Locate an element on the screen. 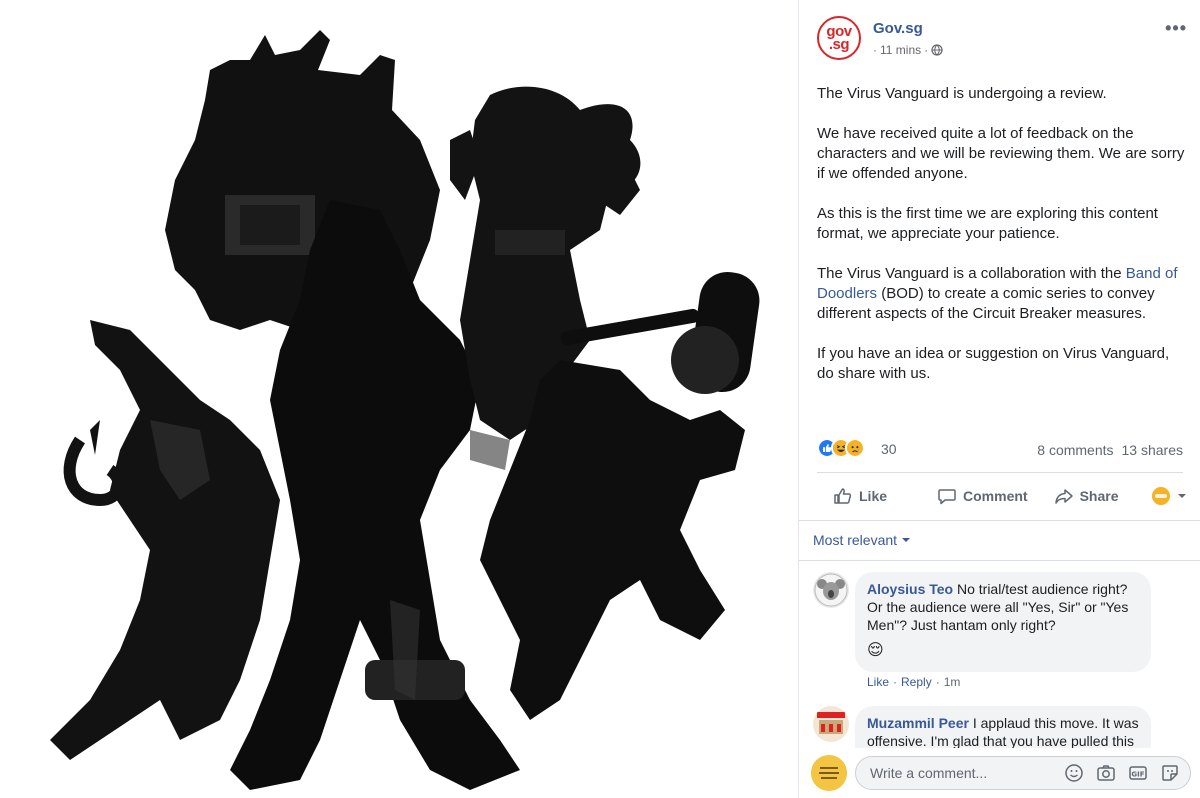 The width and height of the screenshot is (1200, 798). reactions-row: 30 8 comments 13 shares is located at coordinates (1002, 450).